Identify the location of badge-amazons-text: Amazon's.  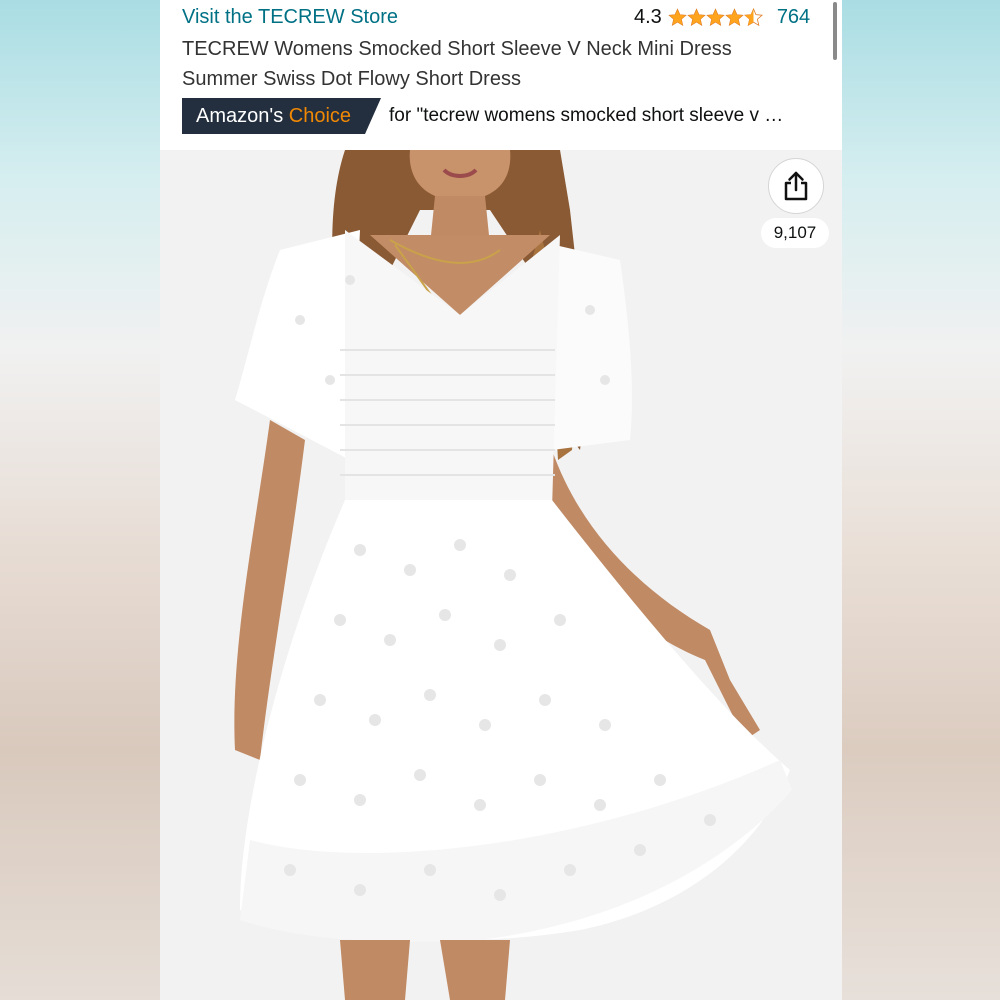
(240, 115).